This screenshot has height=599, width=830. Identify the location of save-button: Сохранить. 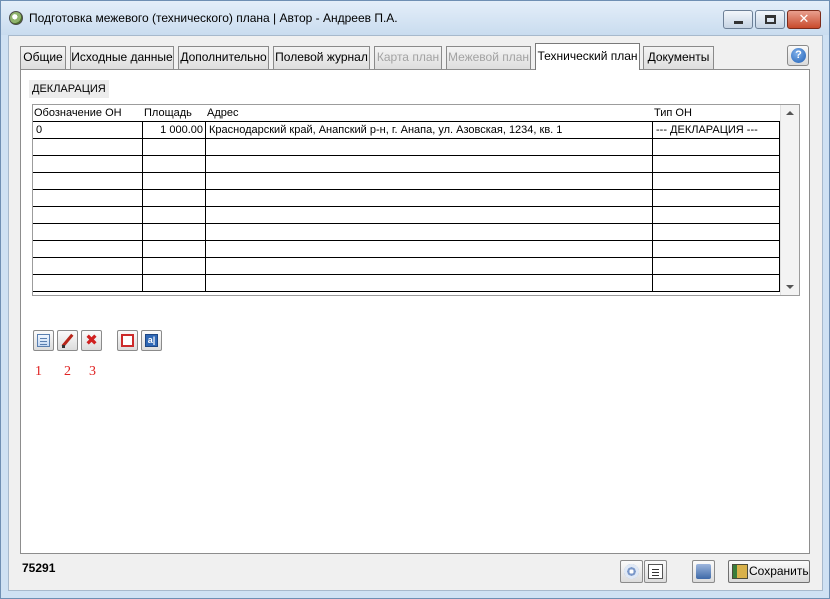
(769, 571).